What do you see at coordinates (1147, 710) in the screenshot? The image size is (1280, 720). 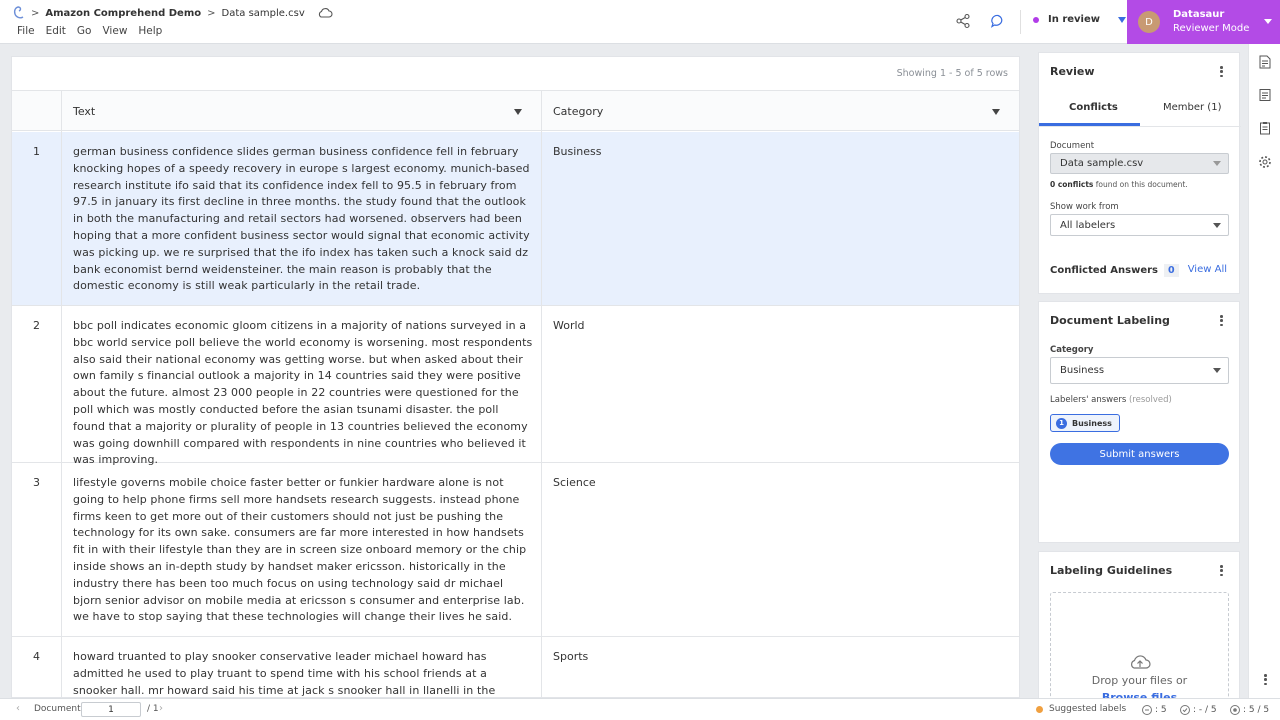 I see `label-icon` at bounding box center [1147, 710].